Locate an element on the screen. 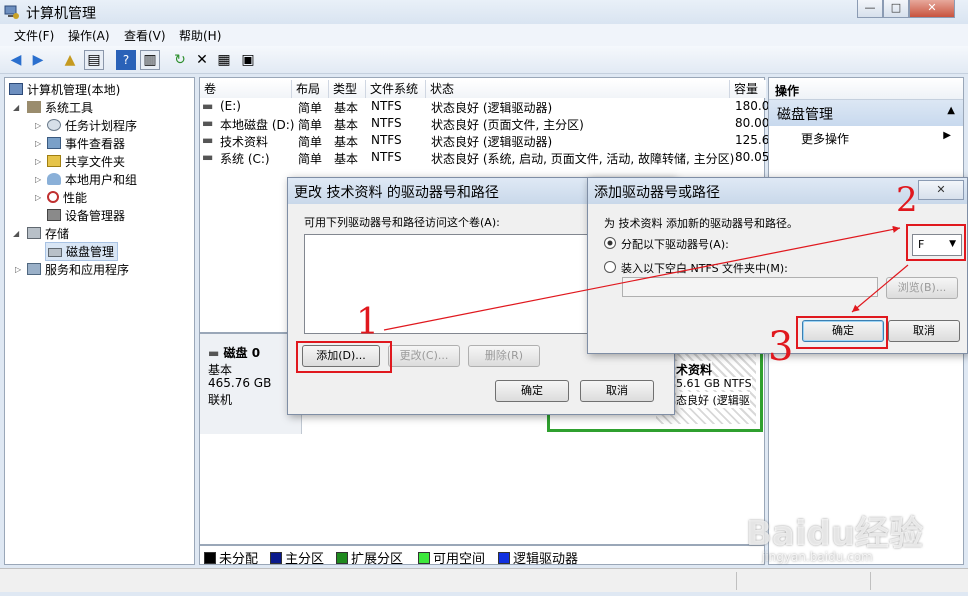 This screenshot has width=968, height=596. arrow-to-drive-letter is located at coordinates (642, 278).